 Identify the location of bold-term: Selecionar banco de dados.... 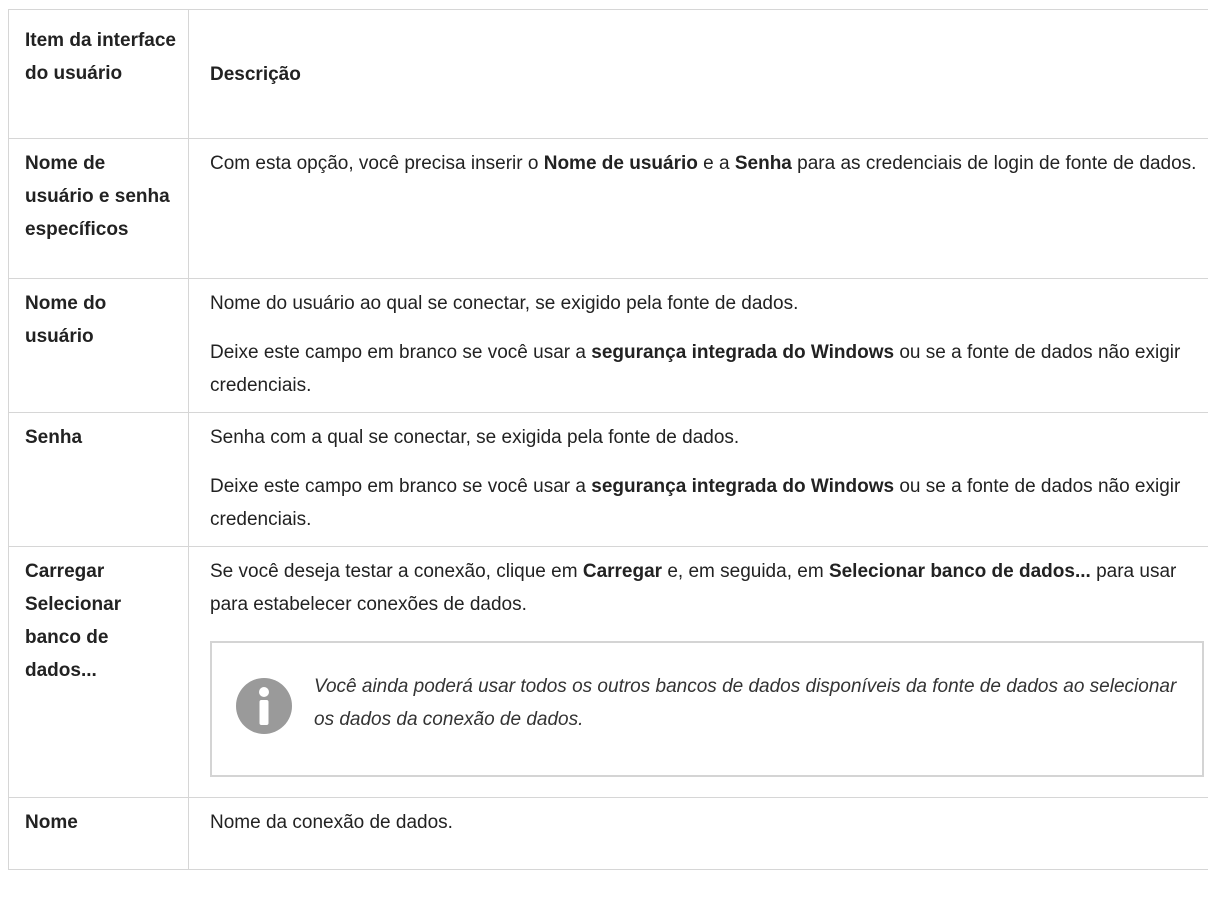
(959, 571).